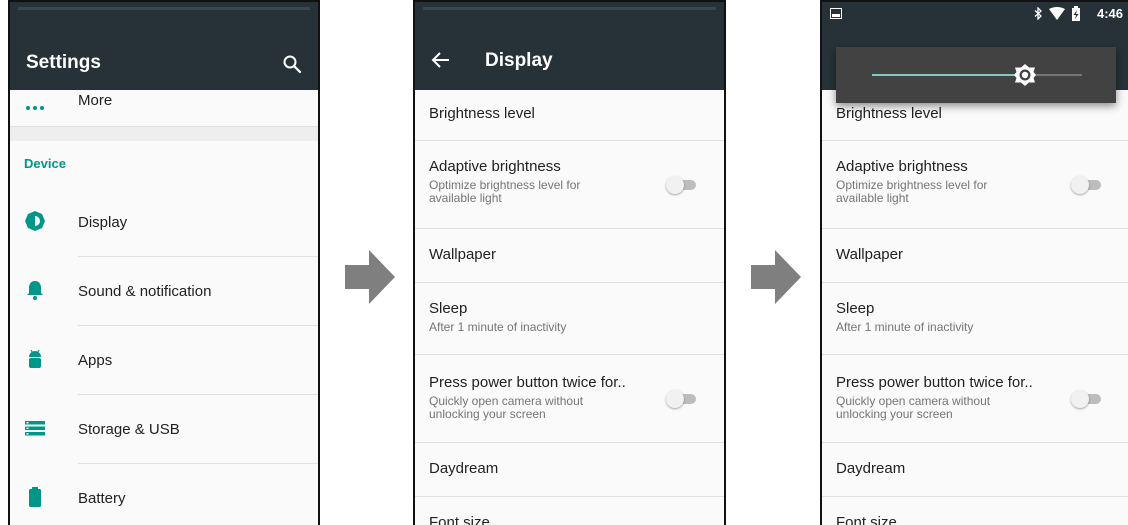 The image size is (1128, 525). What do you see at coordinates (519, 60) in the screenshot?
I see `page-title: Display` at bounding box center [519, 60].